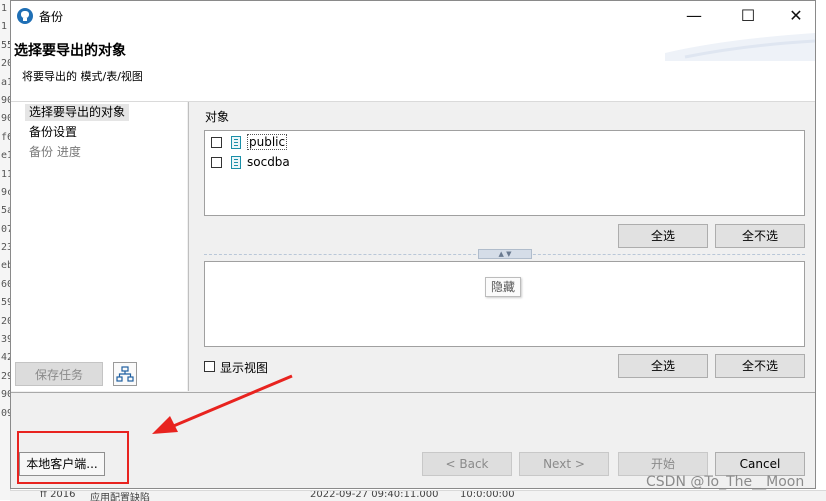  What do you see at coordinates (760, 236) in the screenshot?
I see `select-none-objects-button: 全不选` at bounding box center [760, 236].